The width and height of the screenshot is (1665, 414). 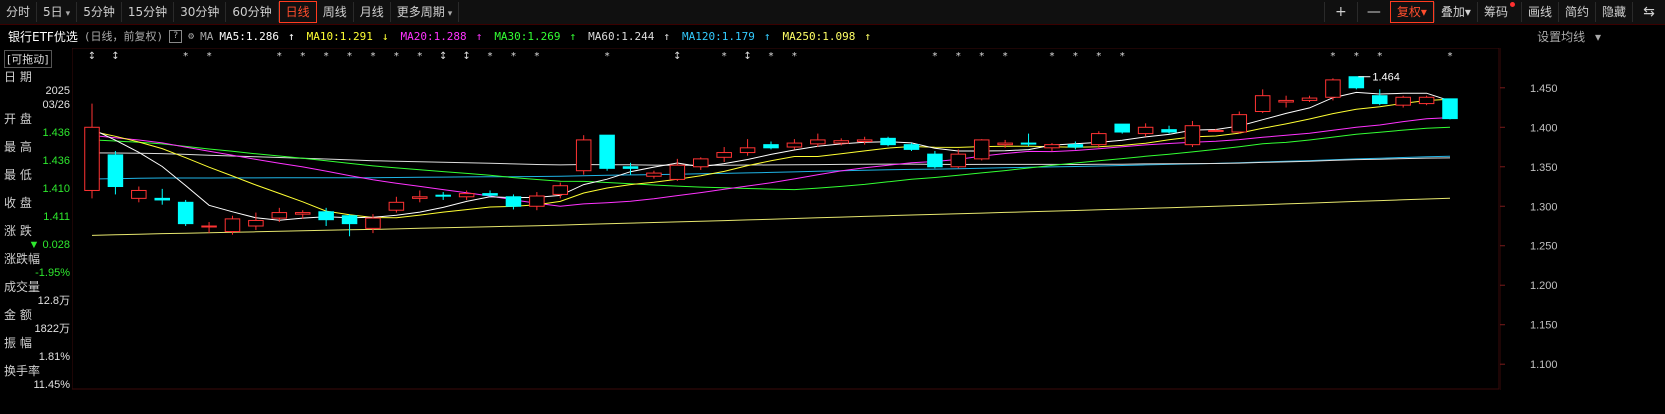 I want to click on tool-button-4: 简约, so click(x=1576, y=12).